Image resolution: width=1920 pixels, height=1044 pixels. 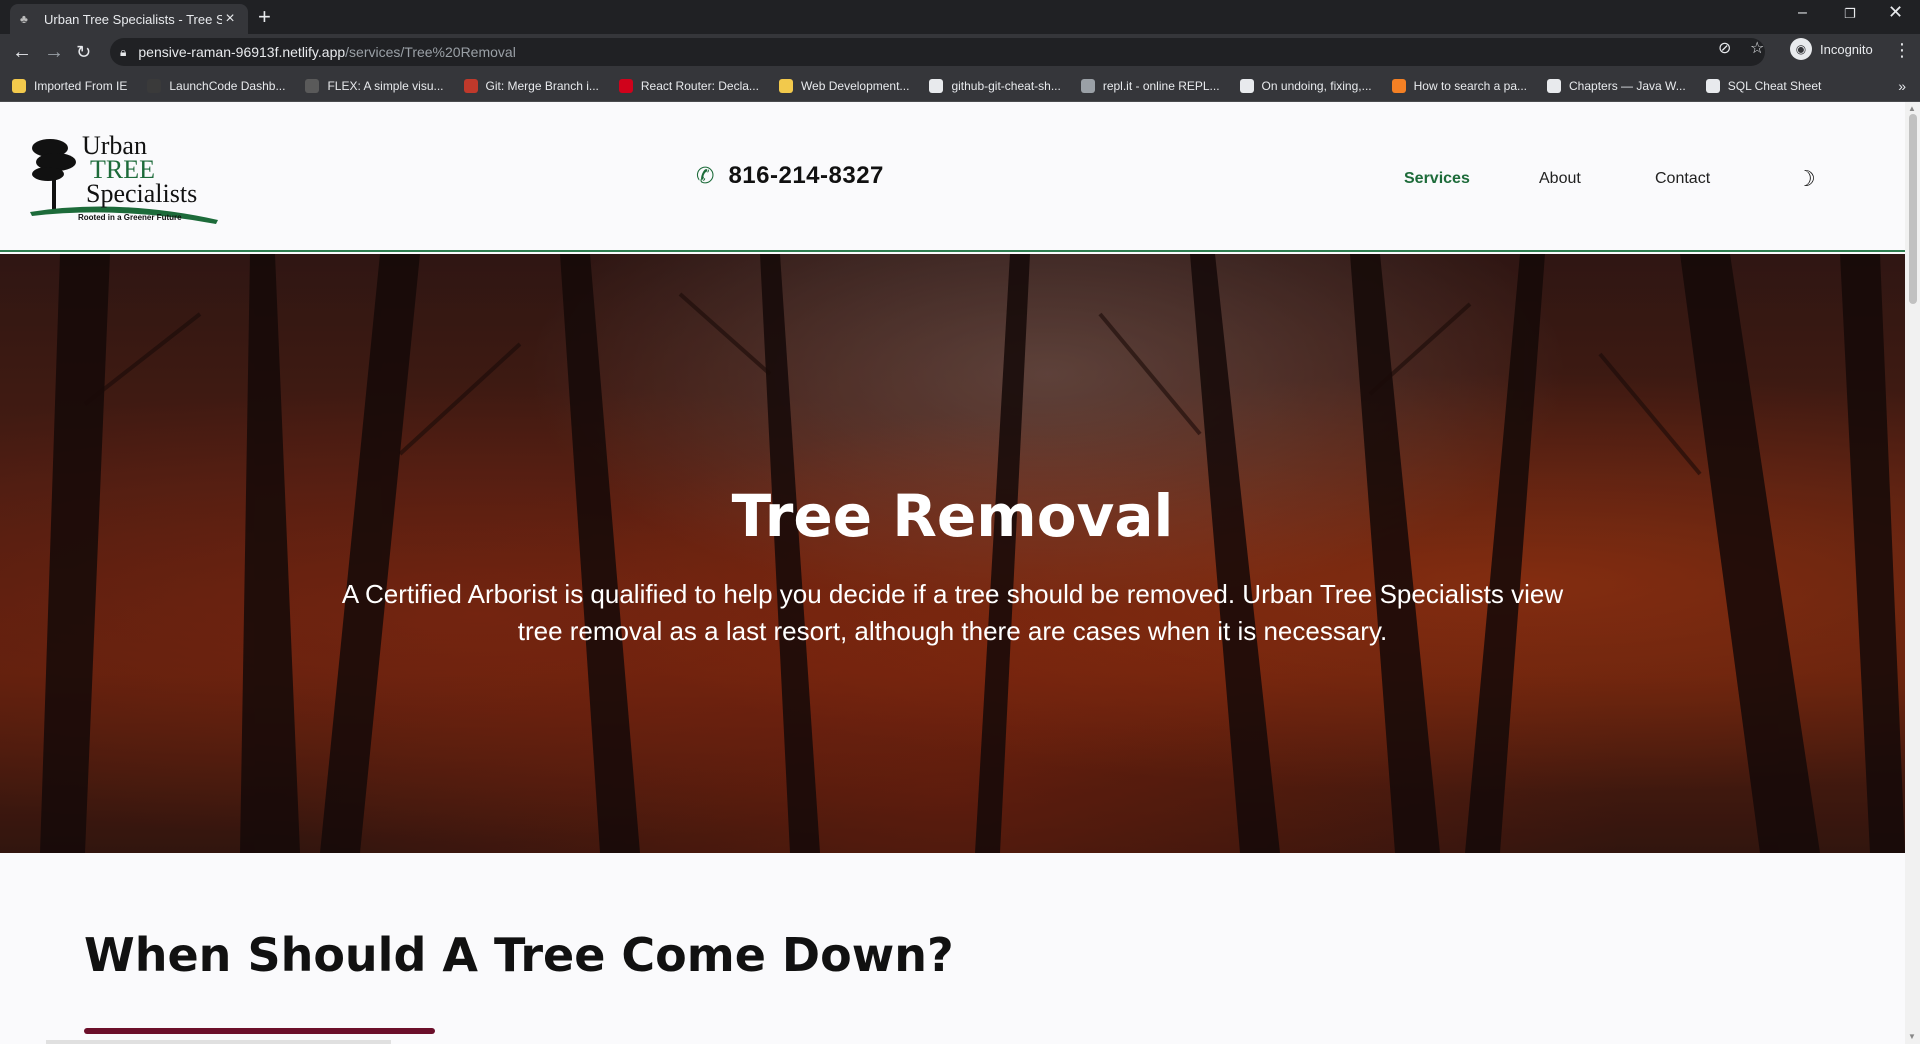 I want to click on web-dev-icon, so click(x=785, y=85).